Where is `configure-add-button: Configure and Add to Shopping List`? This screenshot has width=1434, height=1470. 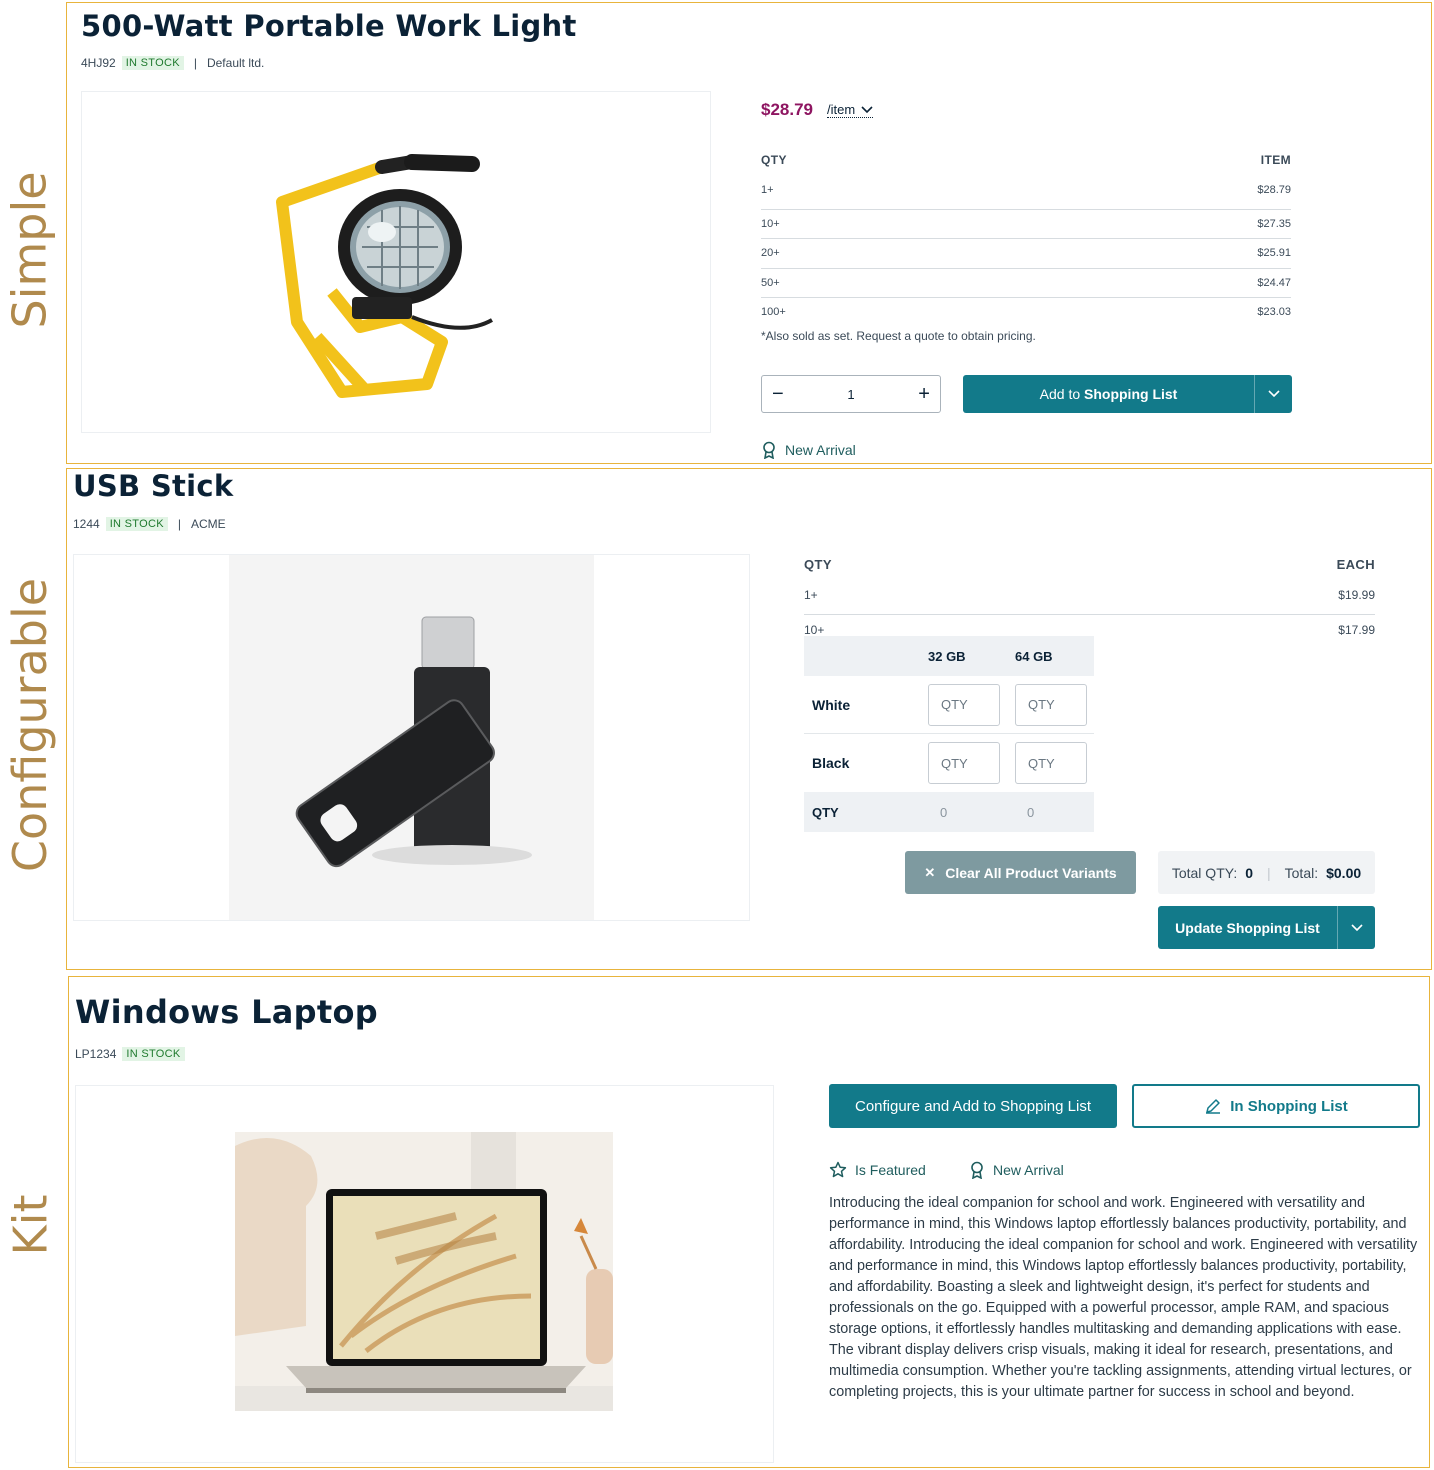 configure-add-button: Configure and Add to Shopping List is located at coordinates (973, 1106).